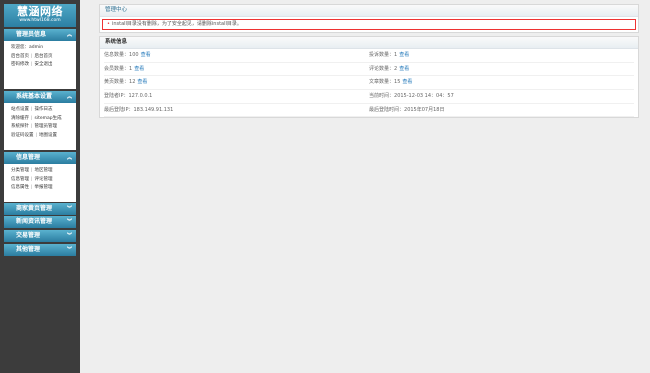  Describe the element at coordinates (117, 82) in the screenshot. I see `info-label: 黄页数量：` at that location.